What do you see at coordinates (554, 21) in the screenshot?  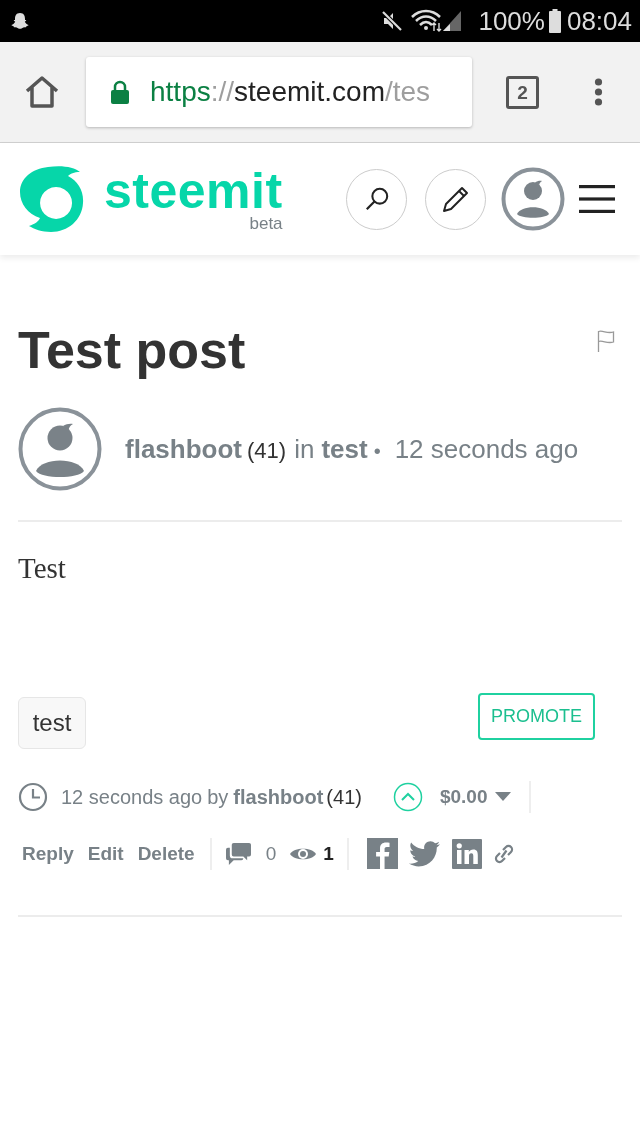 I see `battery-icon` at bounding box center [554, 21].